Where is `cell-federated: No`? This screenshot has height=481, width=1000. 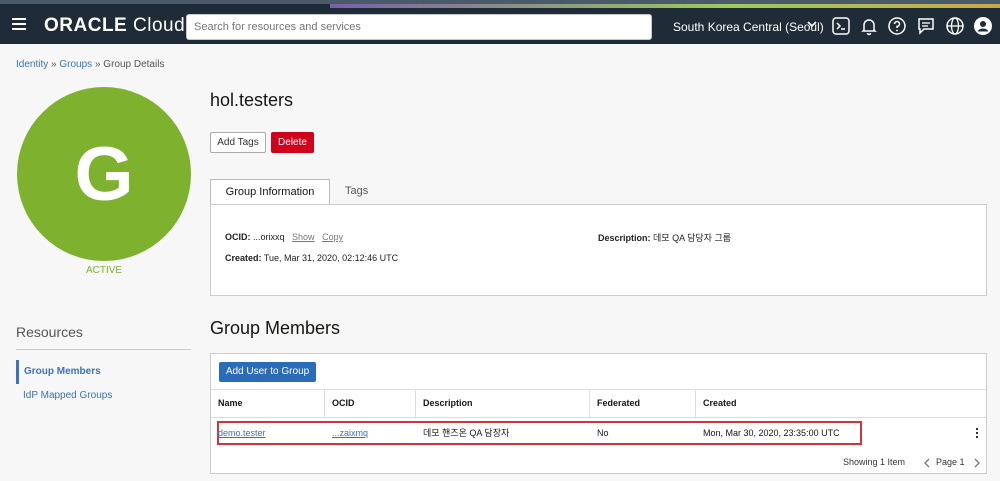
cell-federated: No is located at coordinates (603, 433).